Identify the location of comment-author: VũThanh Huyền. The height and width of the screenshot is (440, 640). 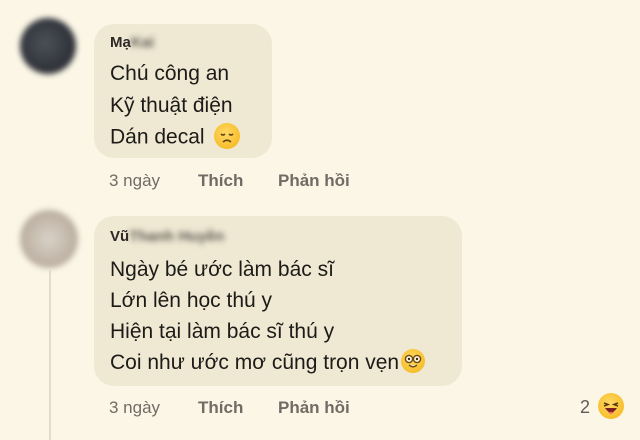
(167, 236).